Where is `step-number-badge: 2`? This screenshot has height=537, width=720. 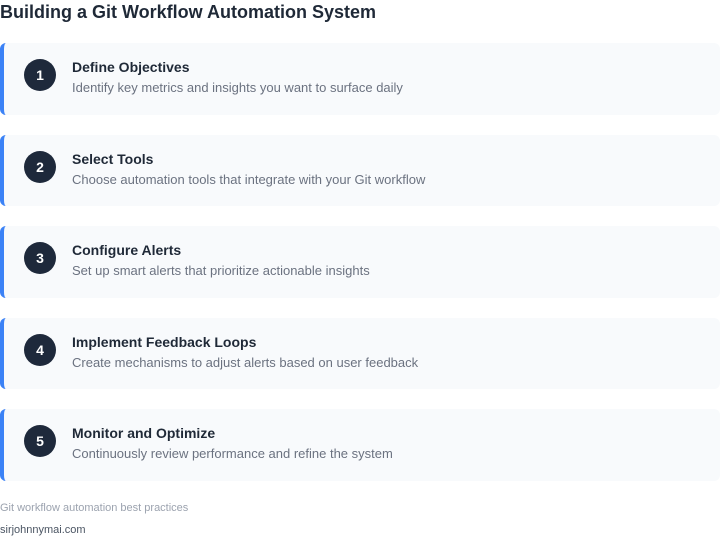 step-number-badge: 2 is located at coordinates (40, 167).